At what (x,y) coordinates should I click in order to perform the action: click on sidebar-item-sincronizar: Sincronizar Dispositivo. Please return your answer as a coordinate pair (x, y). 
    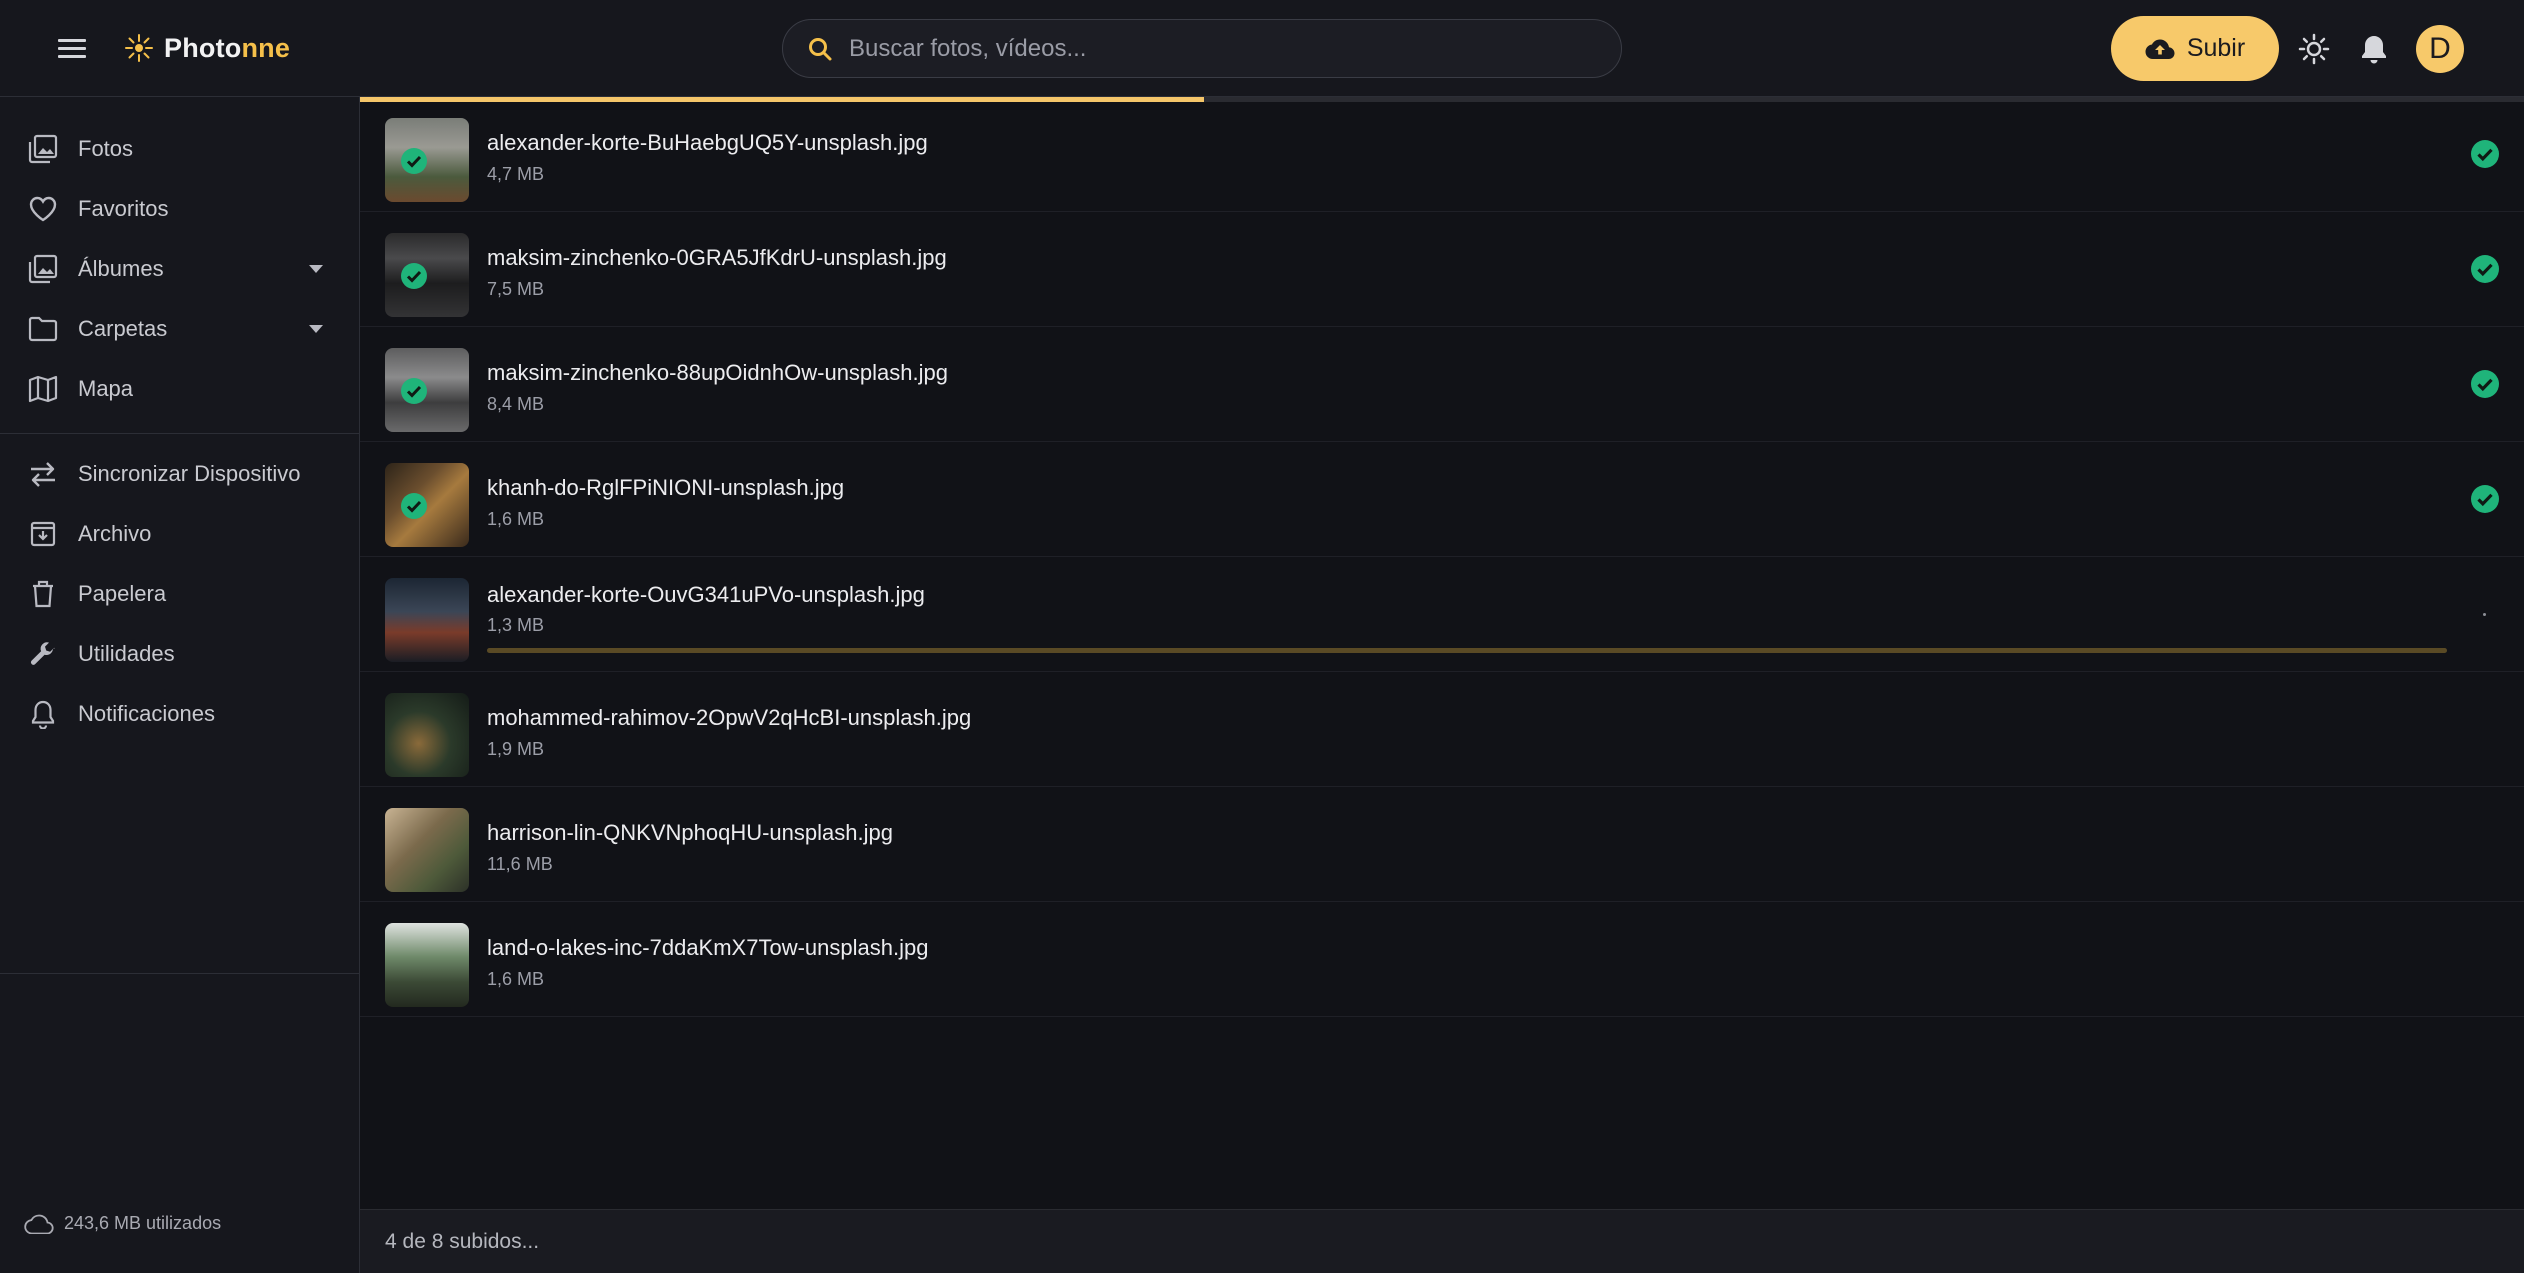
    Looking at the image, I should click on (179, 474).